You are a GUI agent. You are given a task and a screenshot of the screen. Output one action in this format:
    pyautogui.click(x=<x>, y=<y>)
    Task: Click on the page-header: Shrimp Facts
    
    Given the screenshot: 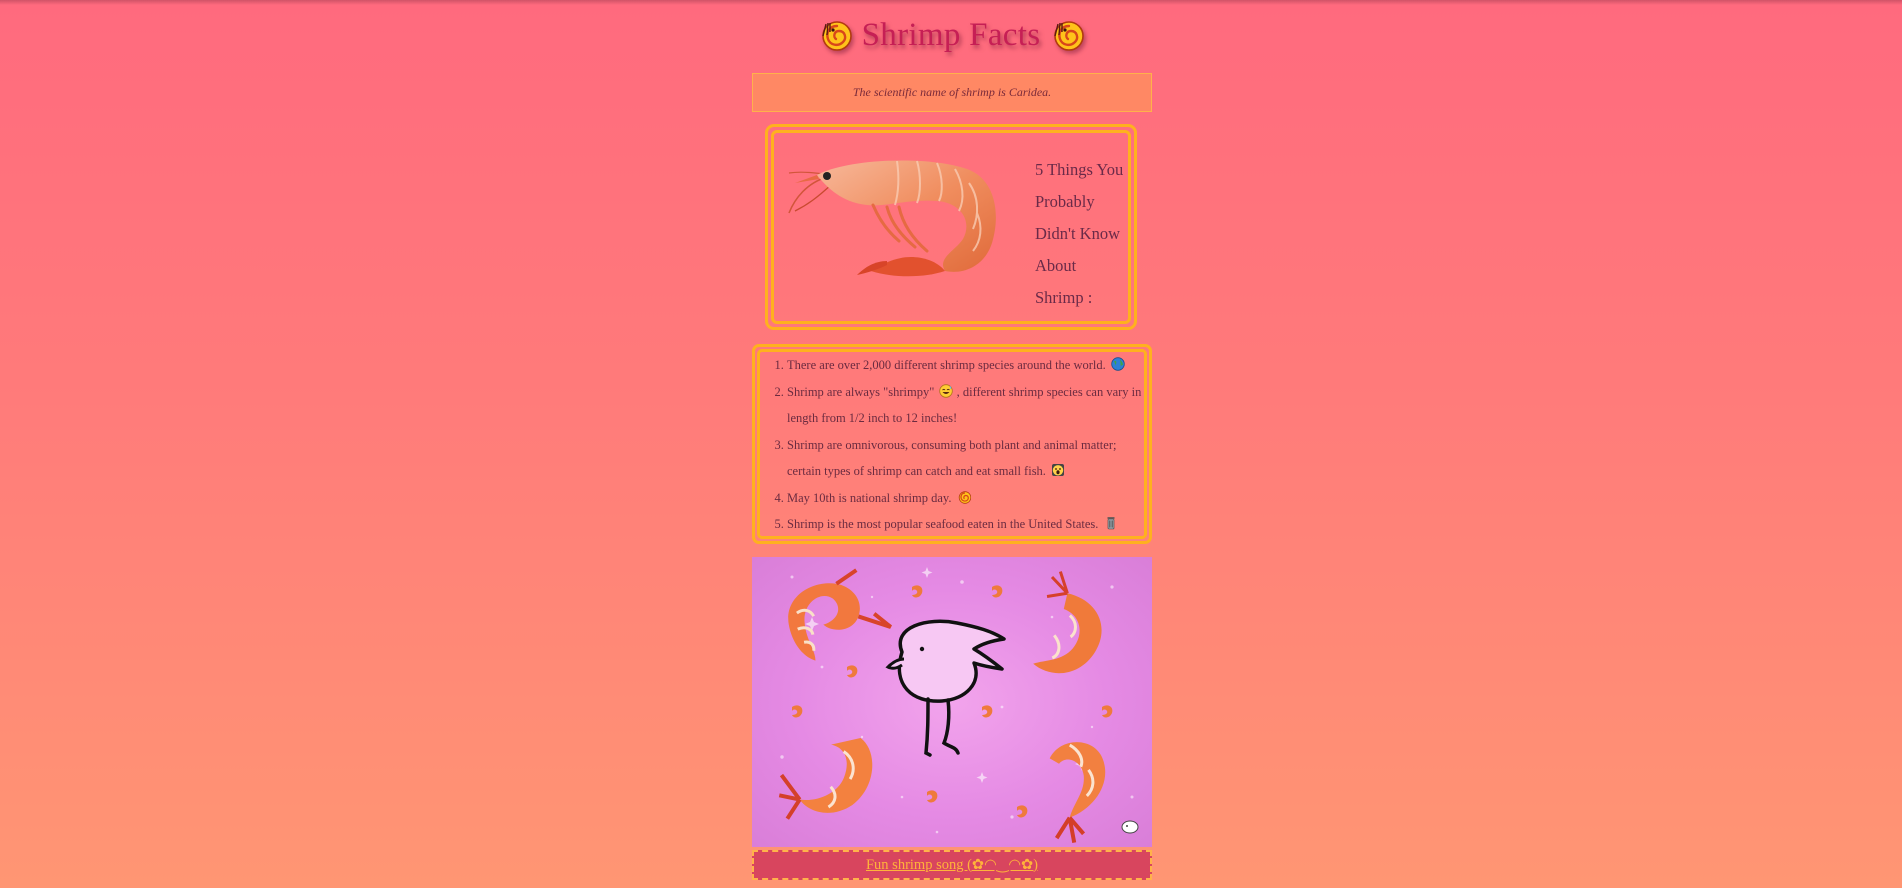 What is the action you would take?
    pyautogui.click(x=951, y=35)
    